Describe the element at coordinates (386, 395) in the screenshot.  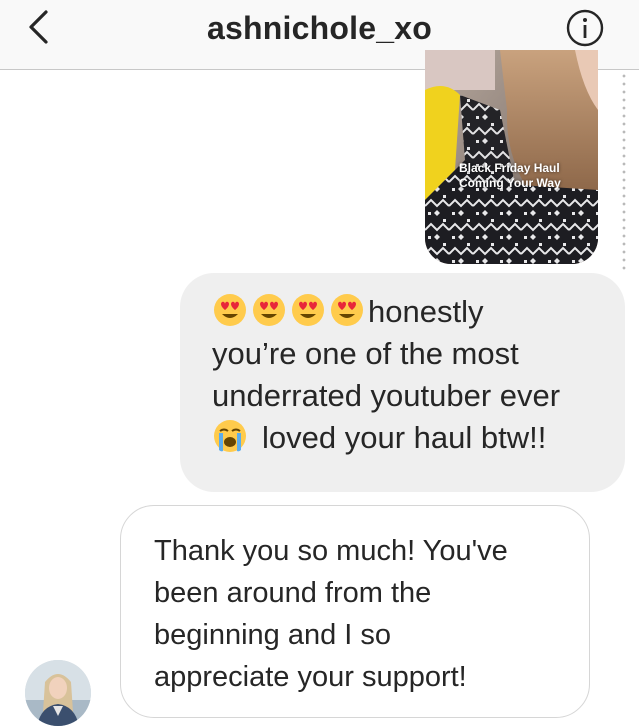
I see `message-line-3: underrated youtuber ever` at that location.